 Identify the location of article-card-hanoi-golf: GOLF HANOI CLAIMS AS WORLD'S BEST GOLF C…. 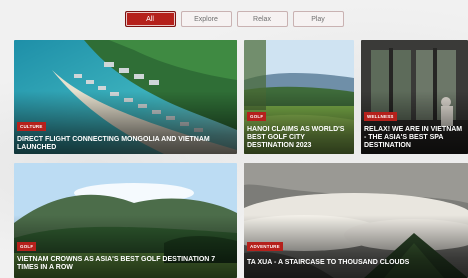
(299, 97).